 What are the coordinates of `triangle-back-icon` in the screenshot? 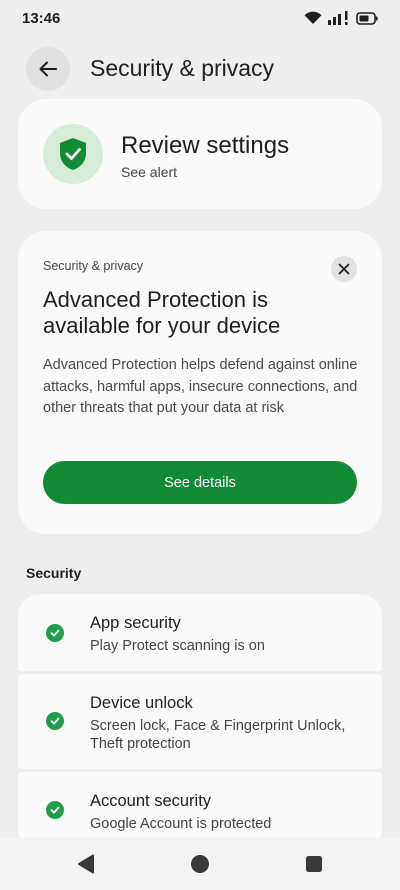 It's located at (86, 864).